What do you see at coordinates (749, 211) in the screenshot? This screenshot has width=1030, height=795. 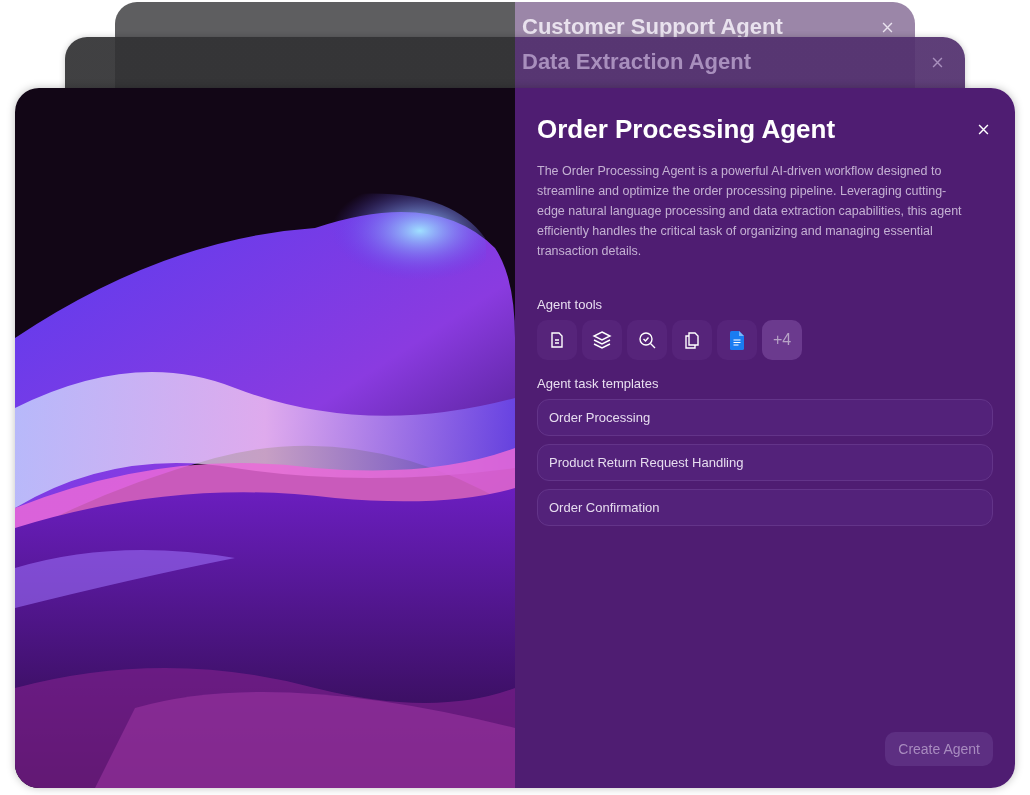 I see `card-description: The Order Processing Agent is a powerful AI-driven workflow designed to streamline and optimize the order processing pipeline. Leveraging cutting-edge natural language processing and data extraction capabilities, this agent efficiently handles the critical task of organizing and managing essential transaction details.` at bounding box center [749, 211].